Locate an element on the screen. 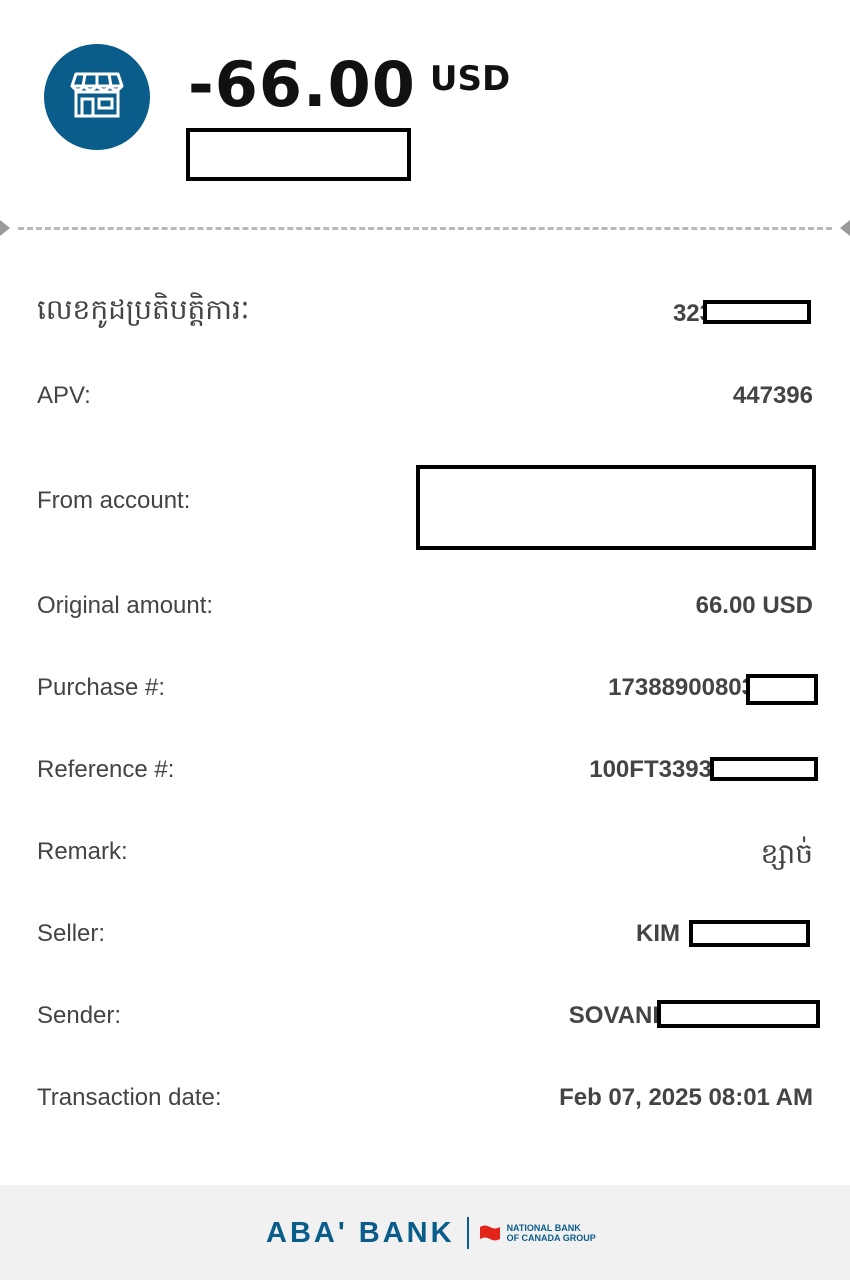 The height and width of the screenshot is (1280, 850). reference-label: Reference #: is located at coordinates (106, 769).